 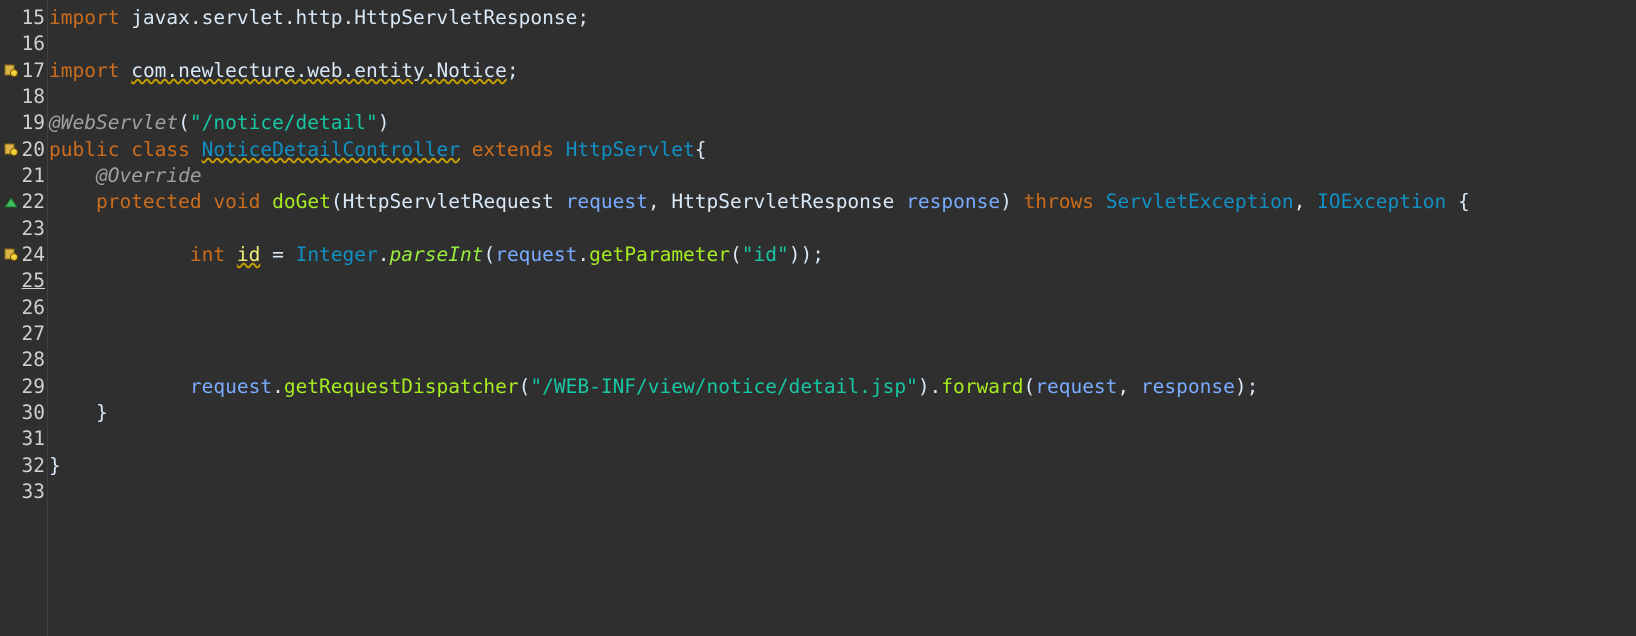 What do you see at coordinates (1199, 201) in the screenshot?
I see `exception-type: ServletException` at bounding box center [1199, 201].